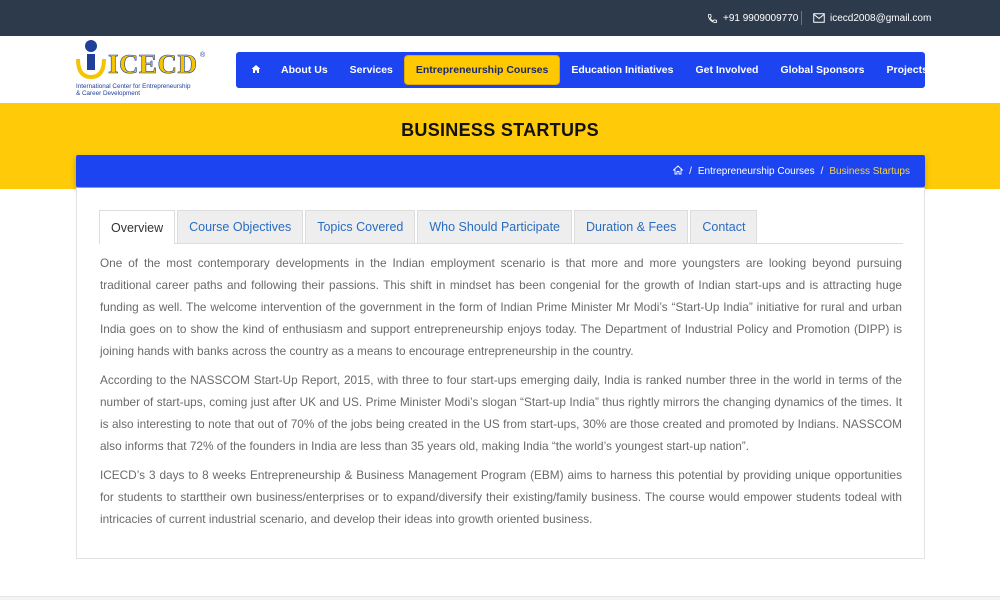 Image resolution: width=1000 pixels, height=600 pixels. What do you see at coordinates (724, 226) in the screenshot?
I see `tab-contact: Contact` at bounding box center [724, 226].